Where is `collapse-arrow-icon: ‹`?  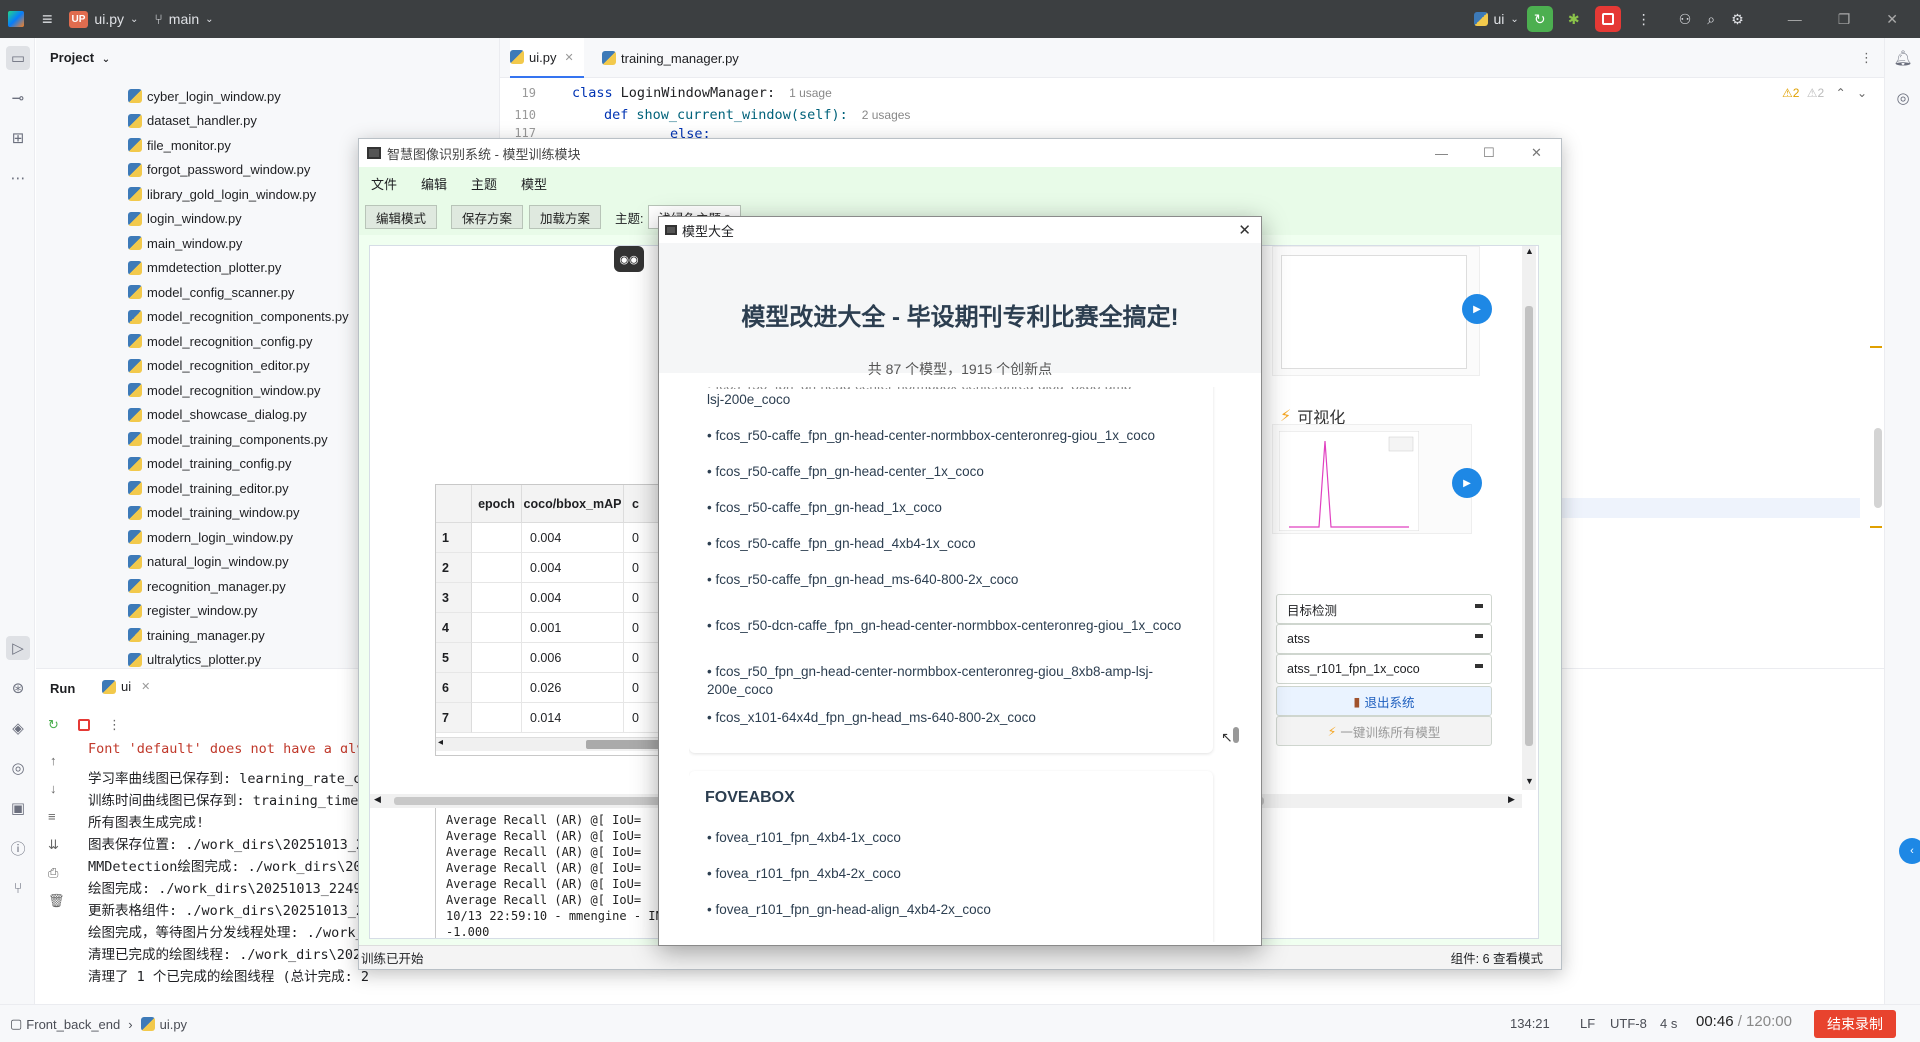 collapse-arrow-icon: ‹ is located at coordinates (1909, 851).